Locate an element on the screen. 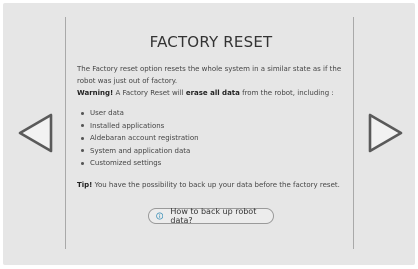 This screenshot has width=418, height=269. warning-label: Warning! is located at coordinates (95, 93).